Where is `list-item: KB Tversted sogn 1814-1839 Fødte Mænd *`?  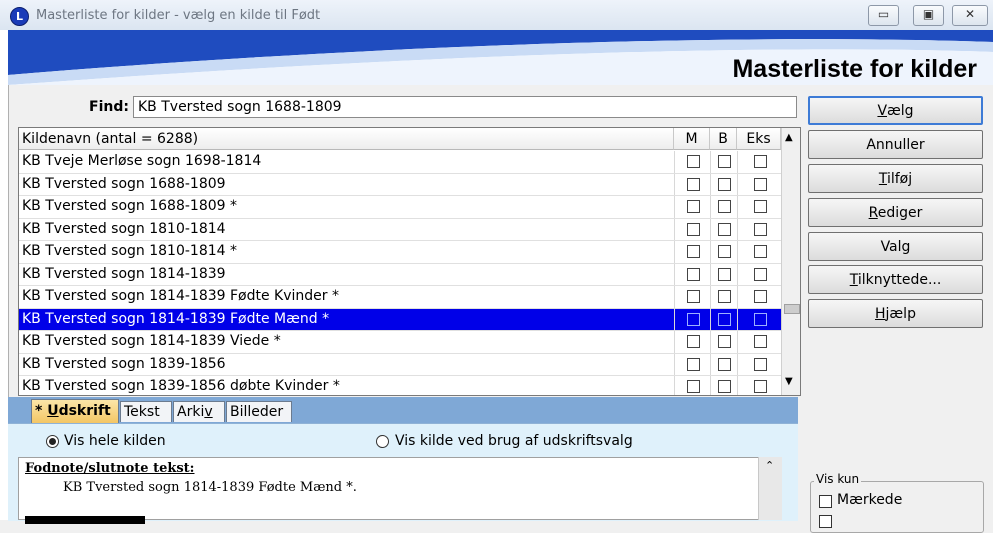 list-item: KB Tversted sogn 1814-1839 Fødte Mænd * is located at coordinates (400, 319).